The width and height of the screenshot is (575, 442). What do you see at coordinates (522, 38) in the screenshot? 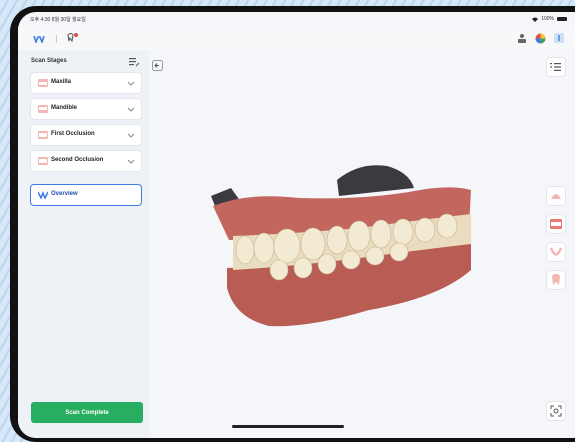
I see `user-group-icon` at bounding box center [522, 38].